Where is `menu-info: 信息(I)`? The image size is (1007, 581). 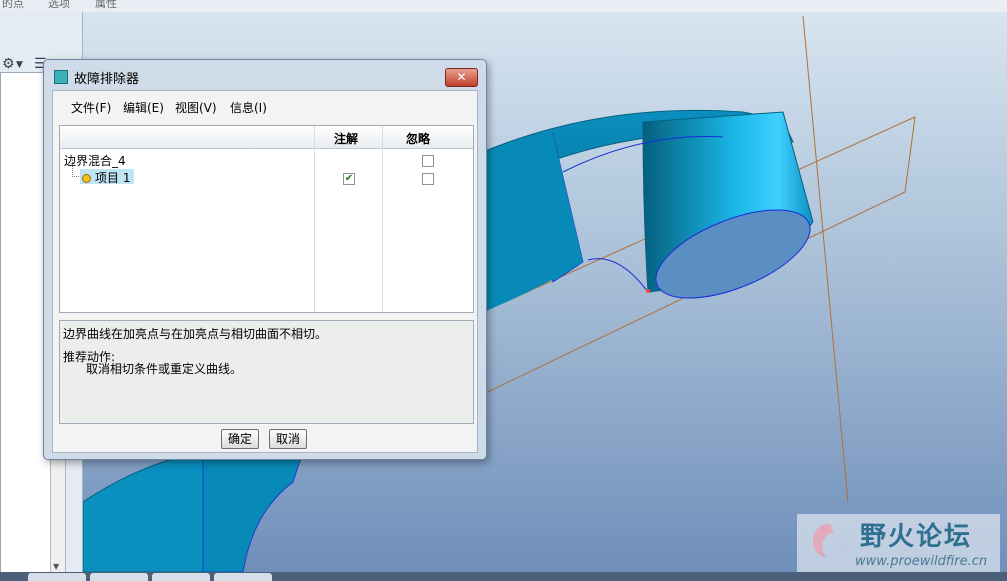 menu-info: 信息(I) is located at coordinates (248, 107).